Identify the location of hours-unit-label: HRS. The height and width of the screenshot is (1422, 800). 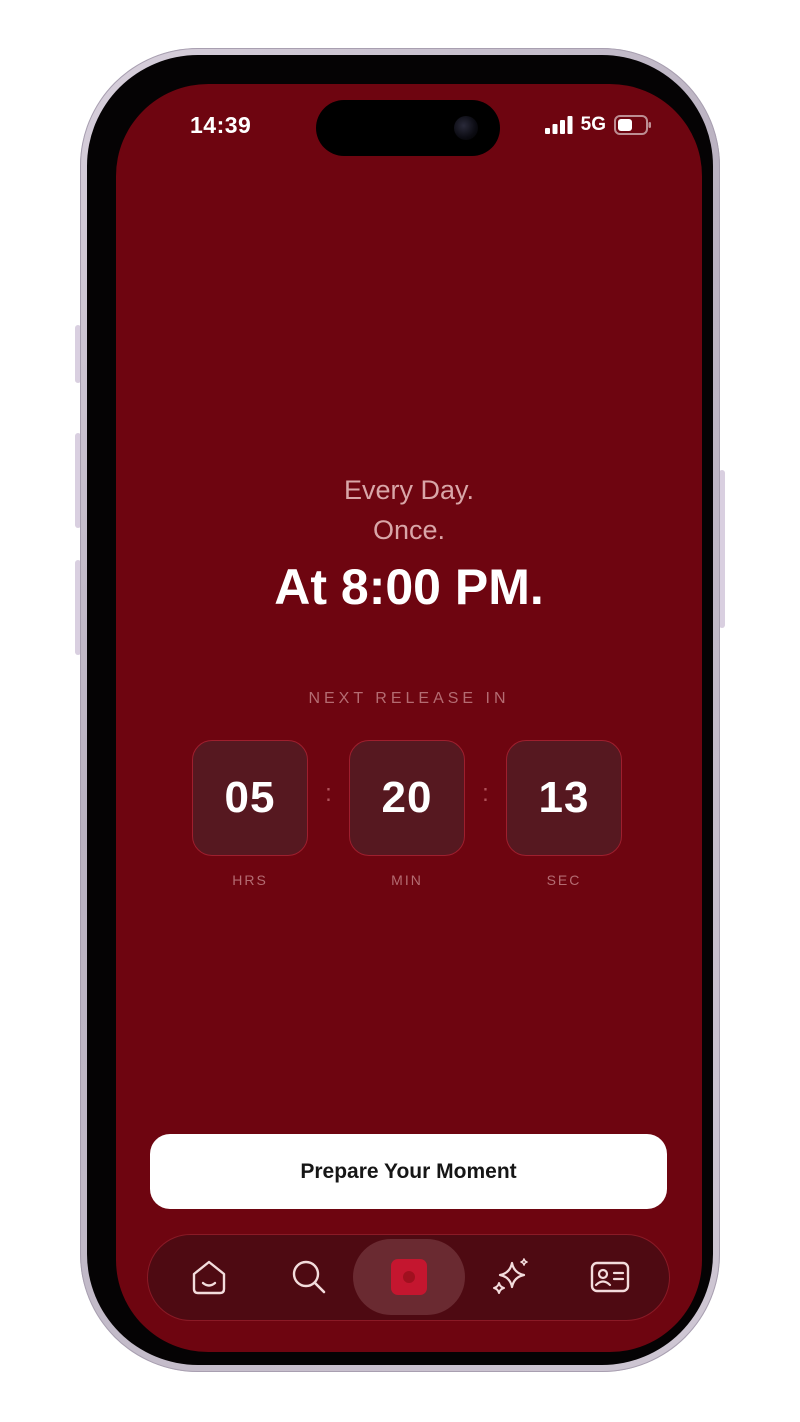
(250, 880).